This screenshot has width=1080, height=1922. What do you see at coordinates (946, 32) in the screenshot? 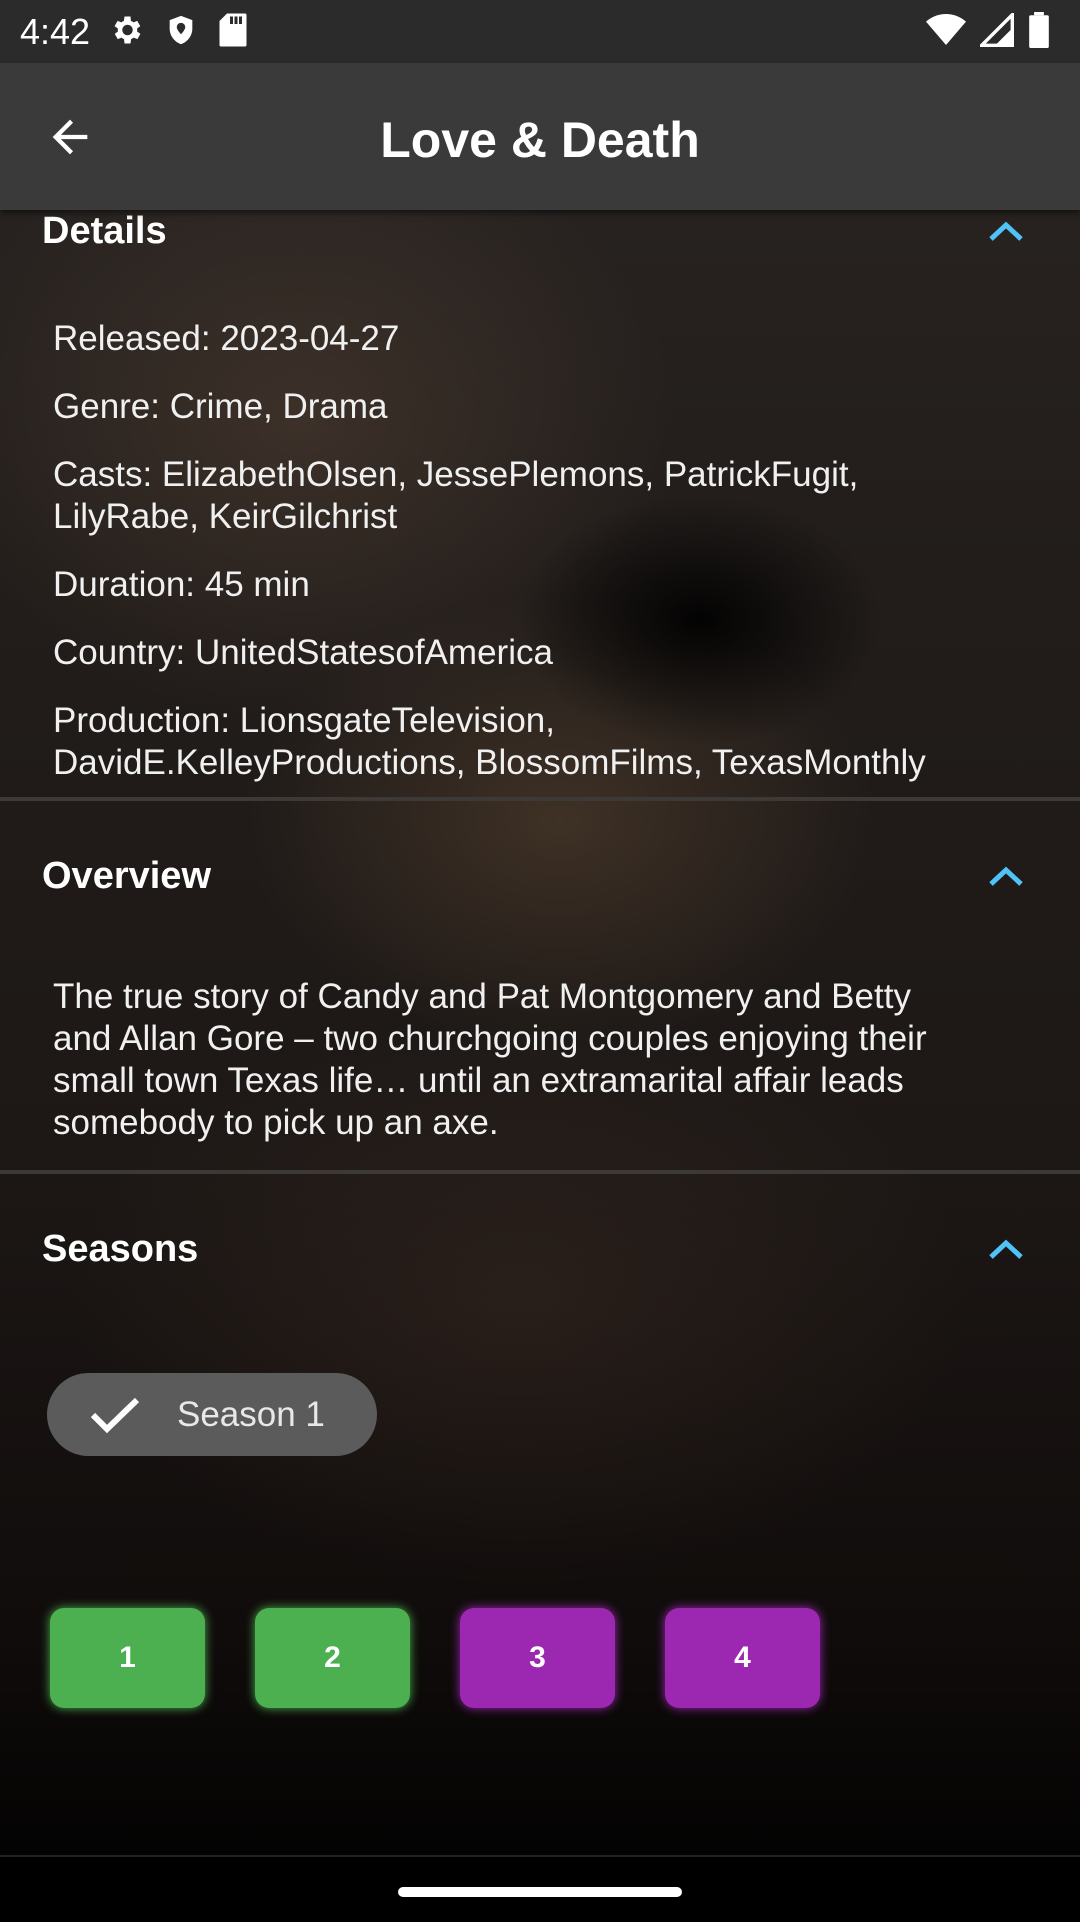
I see `wifi-icon` at bounding box center [946, 32].